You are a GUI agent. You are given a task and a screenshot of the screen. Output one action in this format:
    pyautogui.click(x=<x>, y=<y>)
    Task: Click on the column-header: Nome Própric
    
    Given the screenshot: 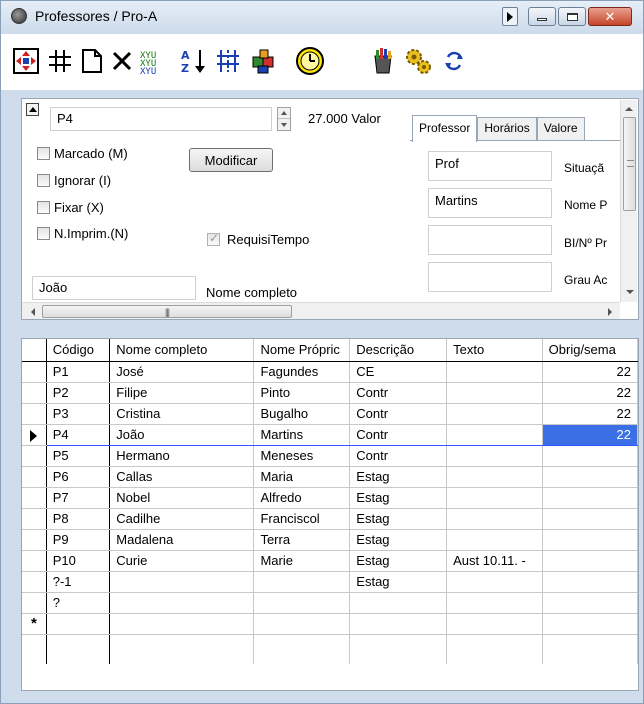 What is the action you would take?
    pyautogui.click(x=302, y=350)
    